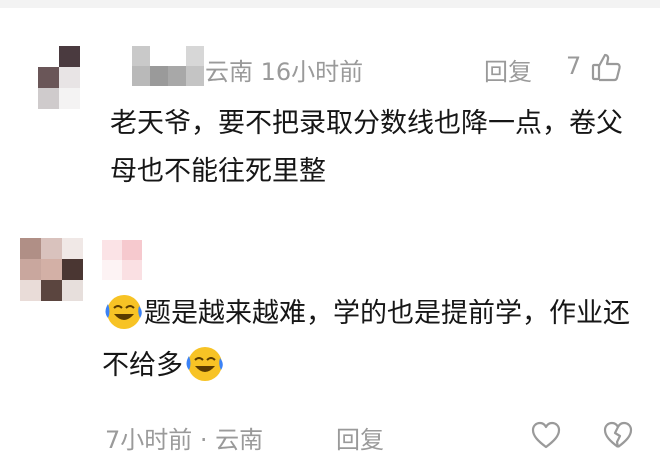 The height and width of the screenshot is (475, 660). I want to click on comment-location-time: 云南 16小时前, so click(284, 72).